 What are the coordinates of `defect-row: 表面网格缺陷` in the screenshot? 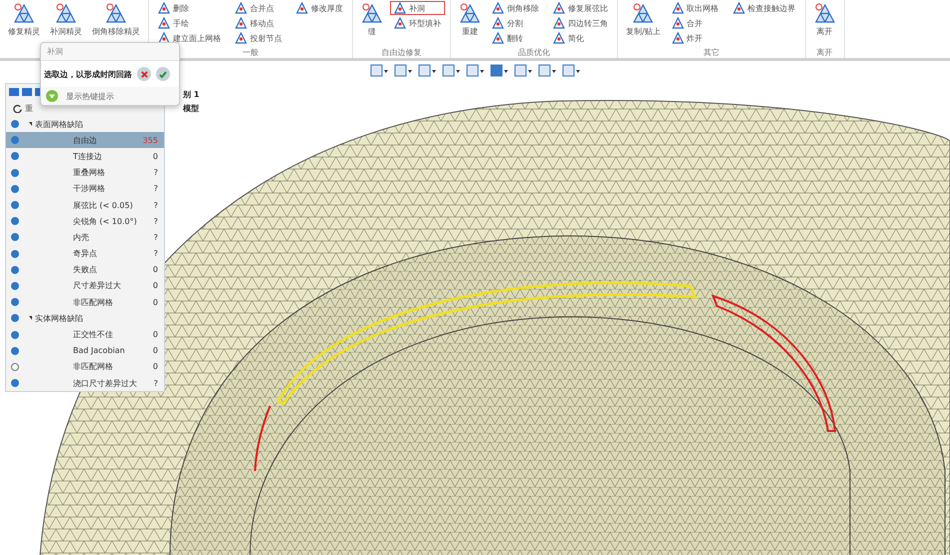 It's located at (85, 124).